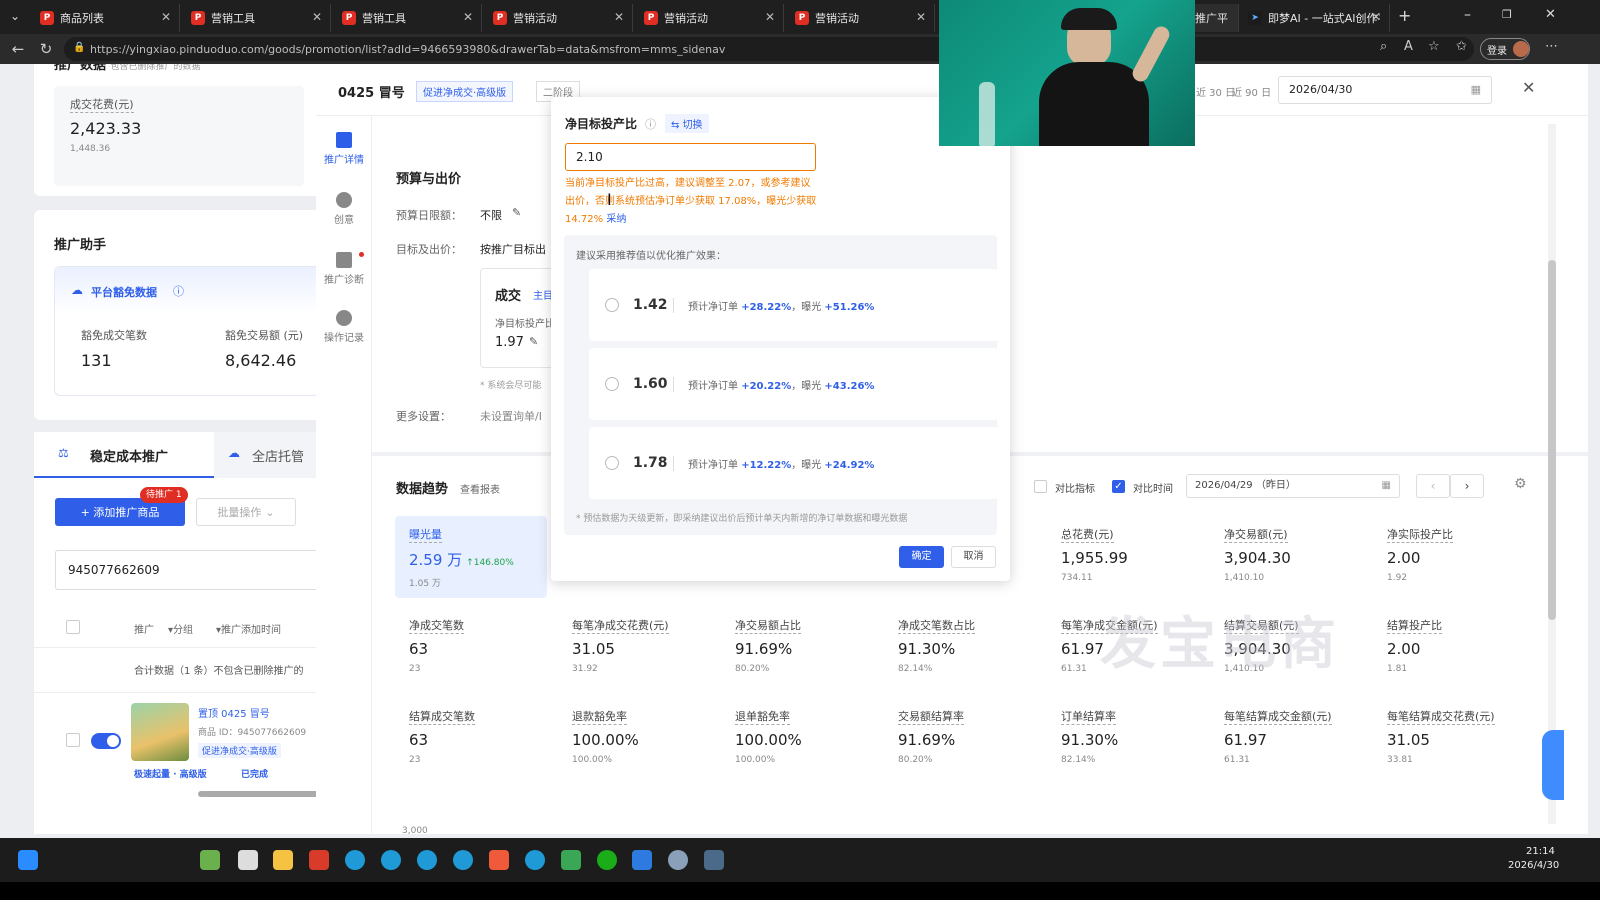  Describe the element at coordinates (714, 860) in the screenshot. I see `calculator-icon` at that location.